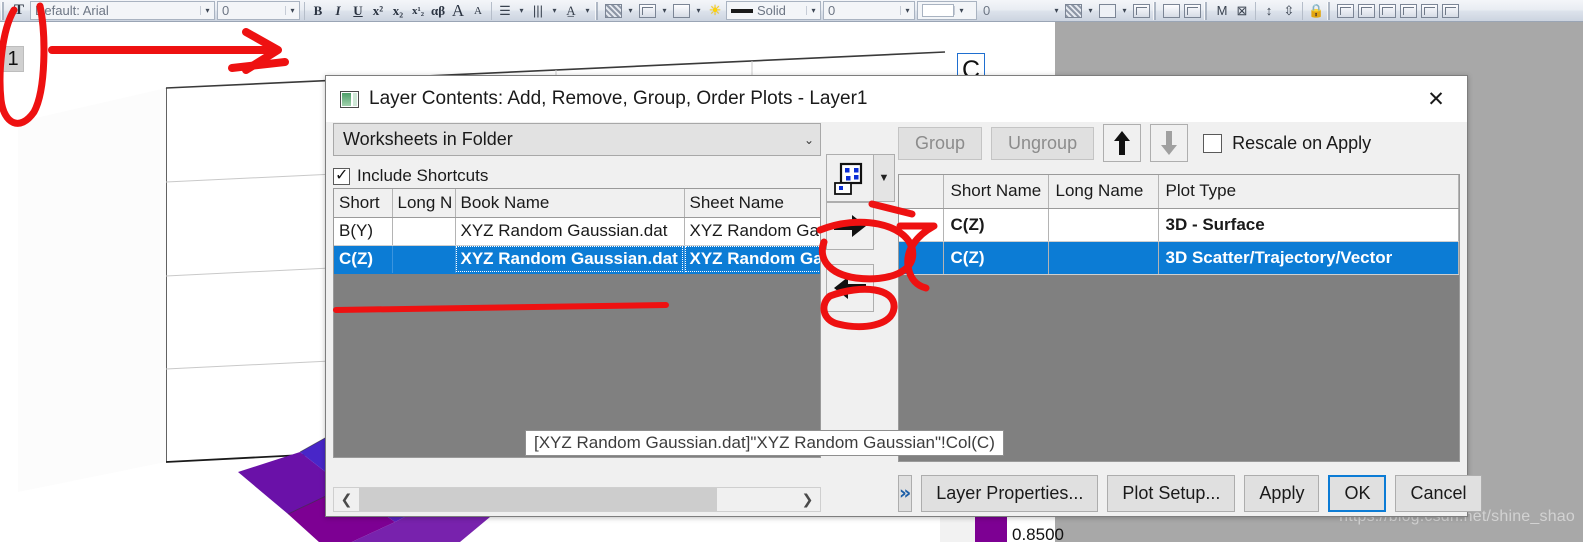 The height and width of the screenshot is (545, 1583). Describe the element at coordinates (647, 11) in the screenshot. I see `pattern-icon` at that location.